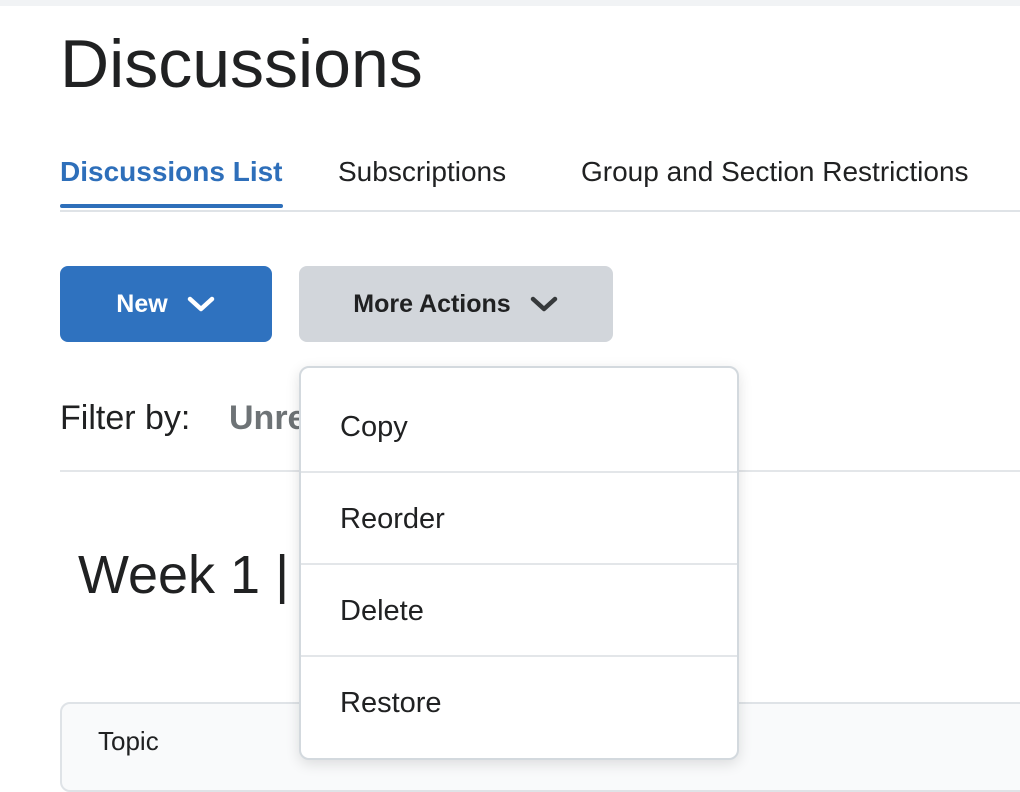 This screenshot has height=792, width=1020. What do you see at coordinates (540, 211) in the screenshot?
I see `tabs-divider` at bounding box center [540, 211].